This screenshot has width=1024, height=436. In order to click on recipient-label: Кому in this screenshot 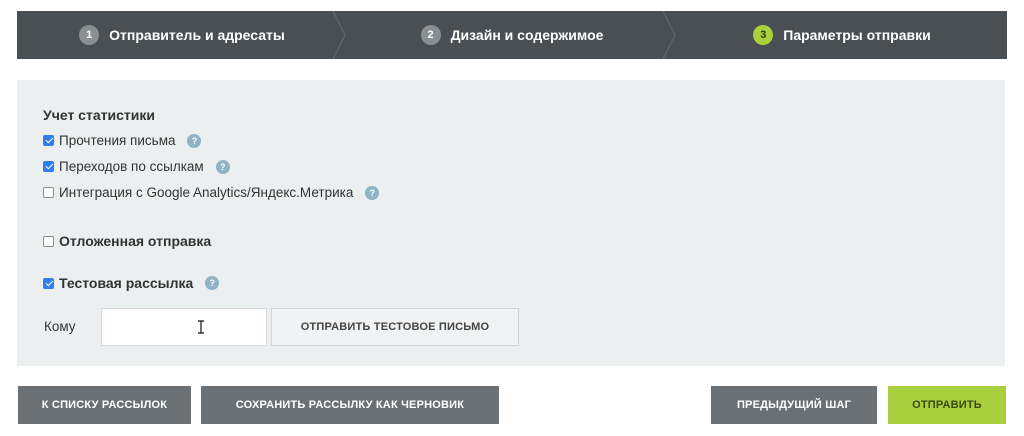, I will do `click(60, 326)`.